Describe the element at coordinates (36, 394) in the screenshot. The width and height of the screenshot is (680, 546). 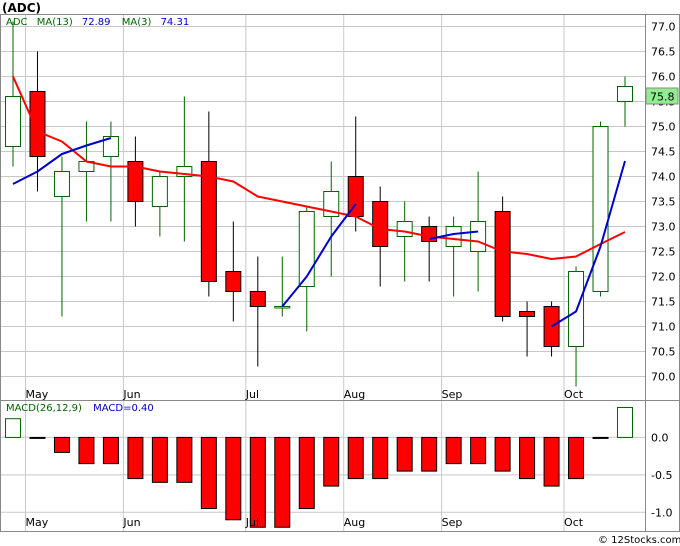
I see `price-x-tick-label: May` at that location.